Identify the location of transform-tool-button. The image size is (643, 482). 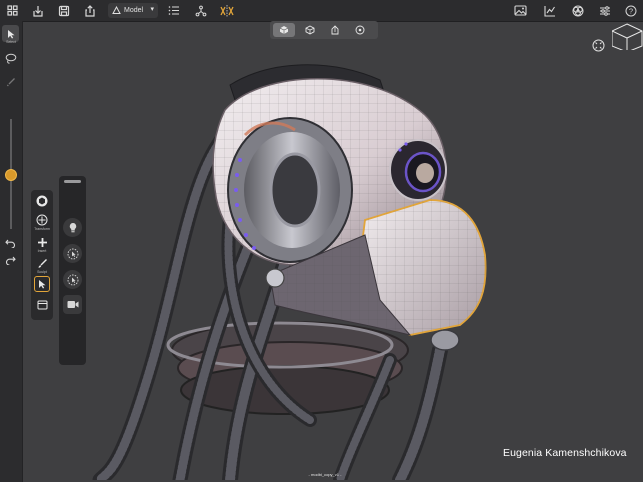
(42, 220).